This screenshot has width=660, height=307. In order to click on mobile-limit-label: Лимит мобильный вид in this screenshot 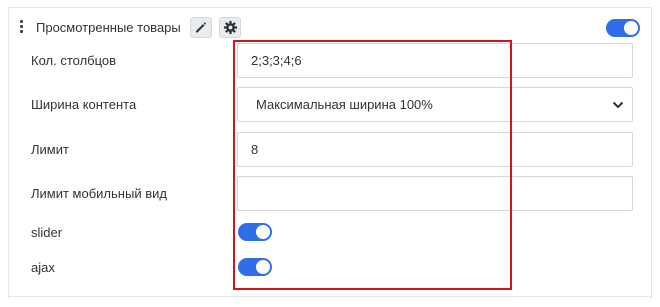, I will do `click(99, 193)`.